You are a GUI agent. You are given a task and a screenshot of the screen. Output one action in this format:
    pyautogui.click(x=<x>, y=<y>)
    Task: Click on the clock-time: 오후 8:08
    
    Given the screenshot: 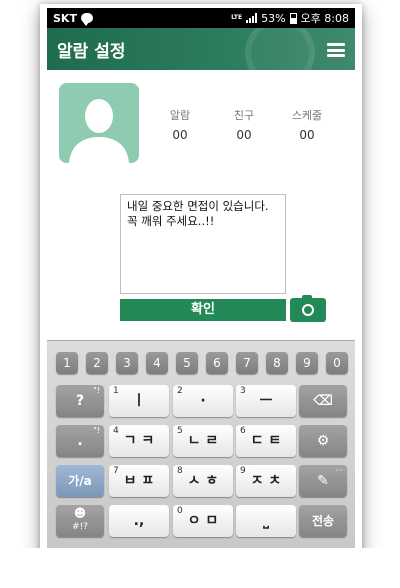 What is the action you would take?
    pyautogui.click(x=324, y=18)
    